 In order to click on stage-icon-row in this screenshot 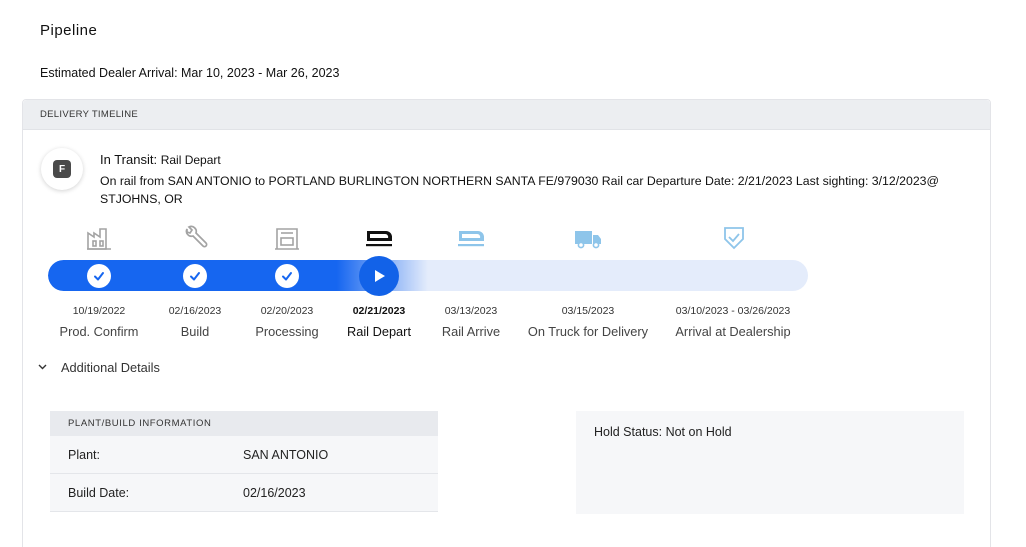, I will do `click(507, 239)`.